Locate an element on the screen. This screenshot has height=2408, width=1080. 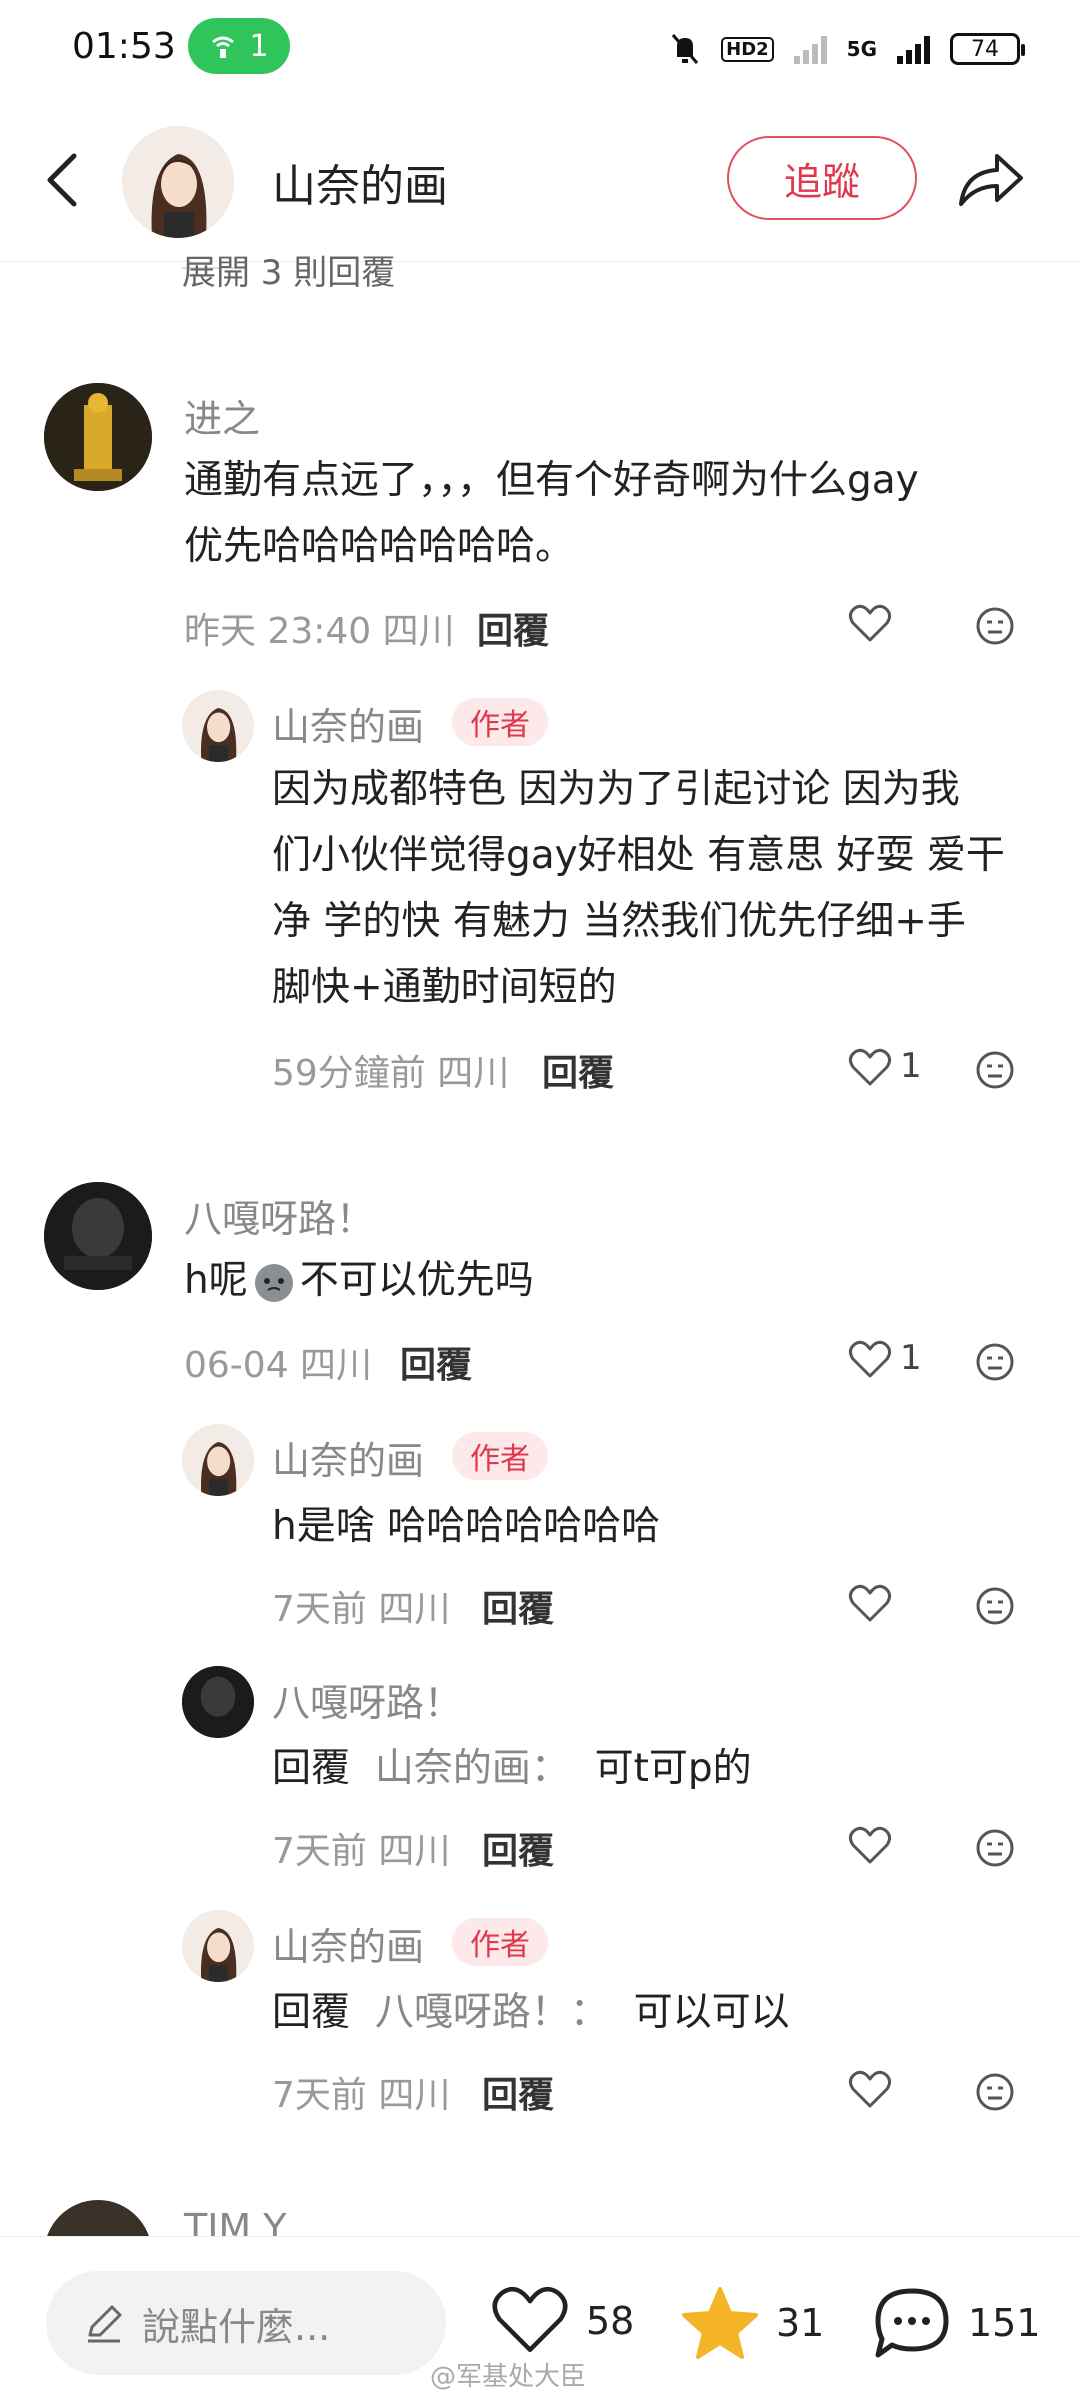
comment-total: 151 is located at coordinates (1004, 2323).